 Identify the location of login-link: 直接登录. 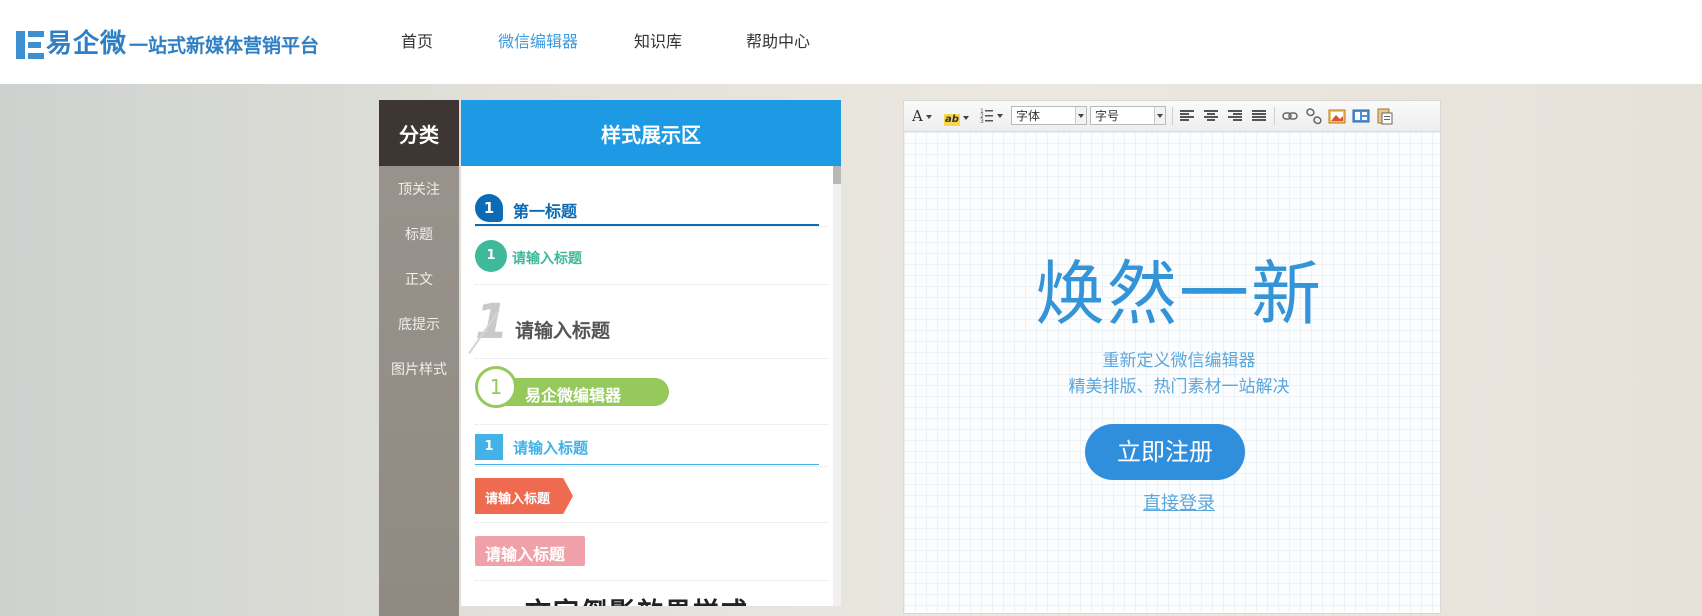
(1179, 502).